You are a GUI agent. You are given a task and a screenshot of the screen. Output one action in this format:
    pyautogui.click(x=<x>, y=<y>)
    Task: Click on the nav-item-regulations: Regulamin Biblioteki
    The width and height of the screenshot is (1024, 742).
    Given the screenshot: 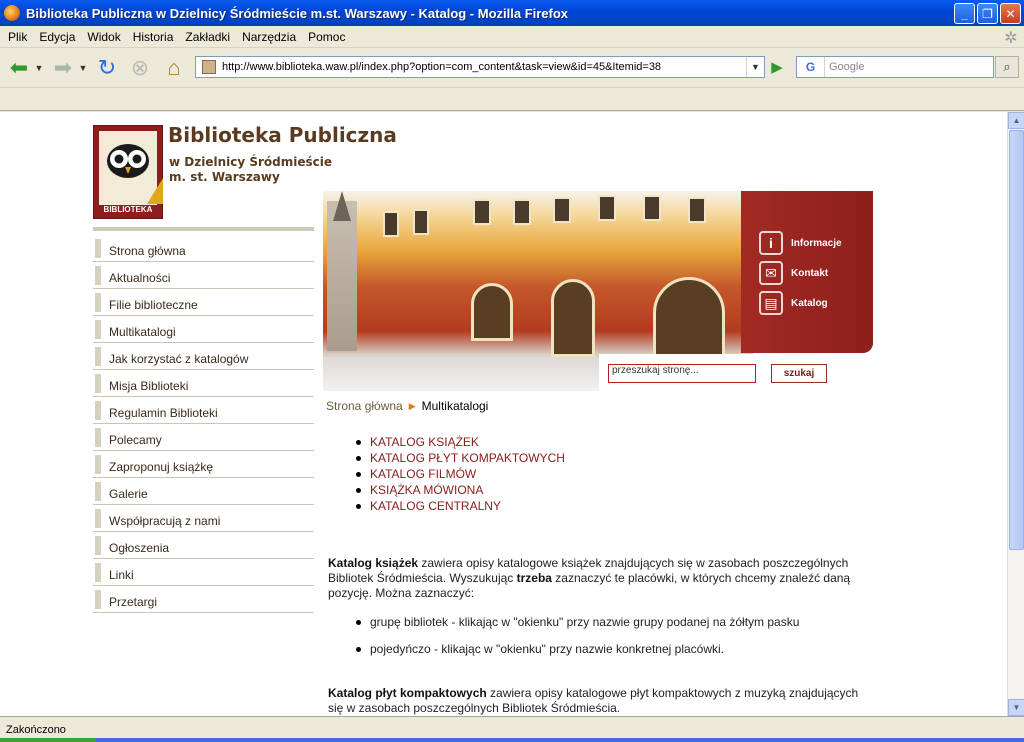 What is the action you would take?
    pyautogui.click(x=203, y=410)
    